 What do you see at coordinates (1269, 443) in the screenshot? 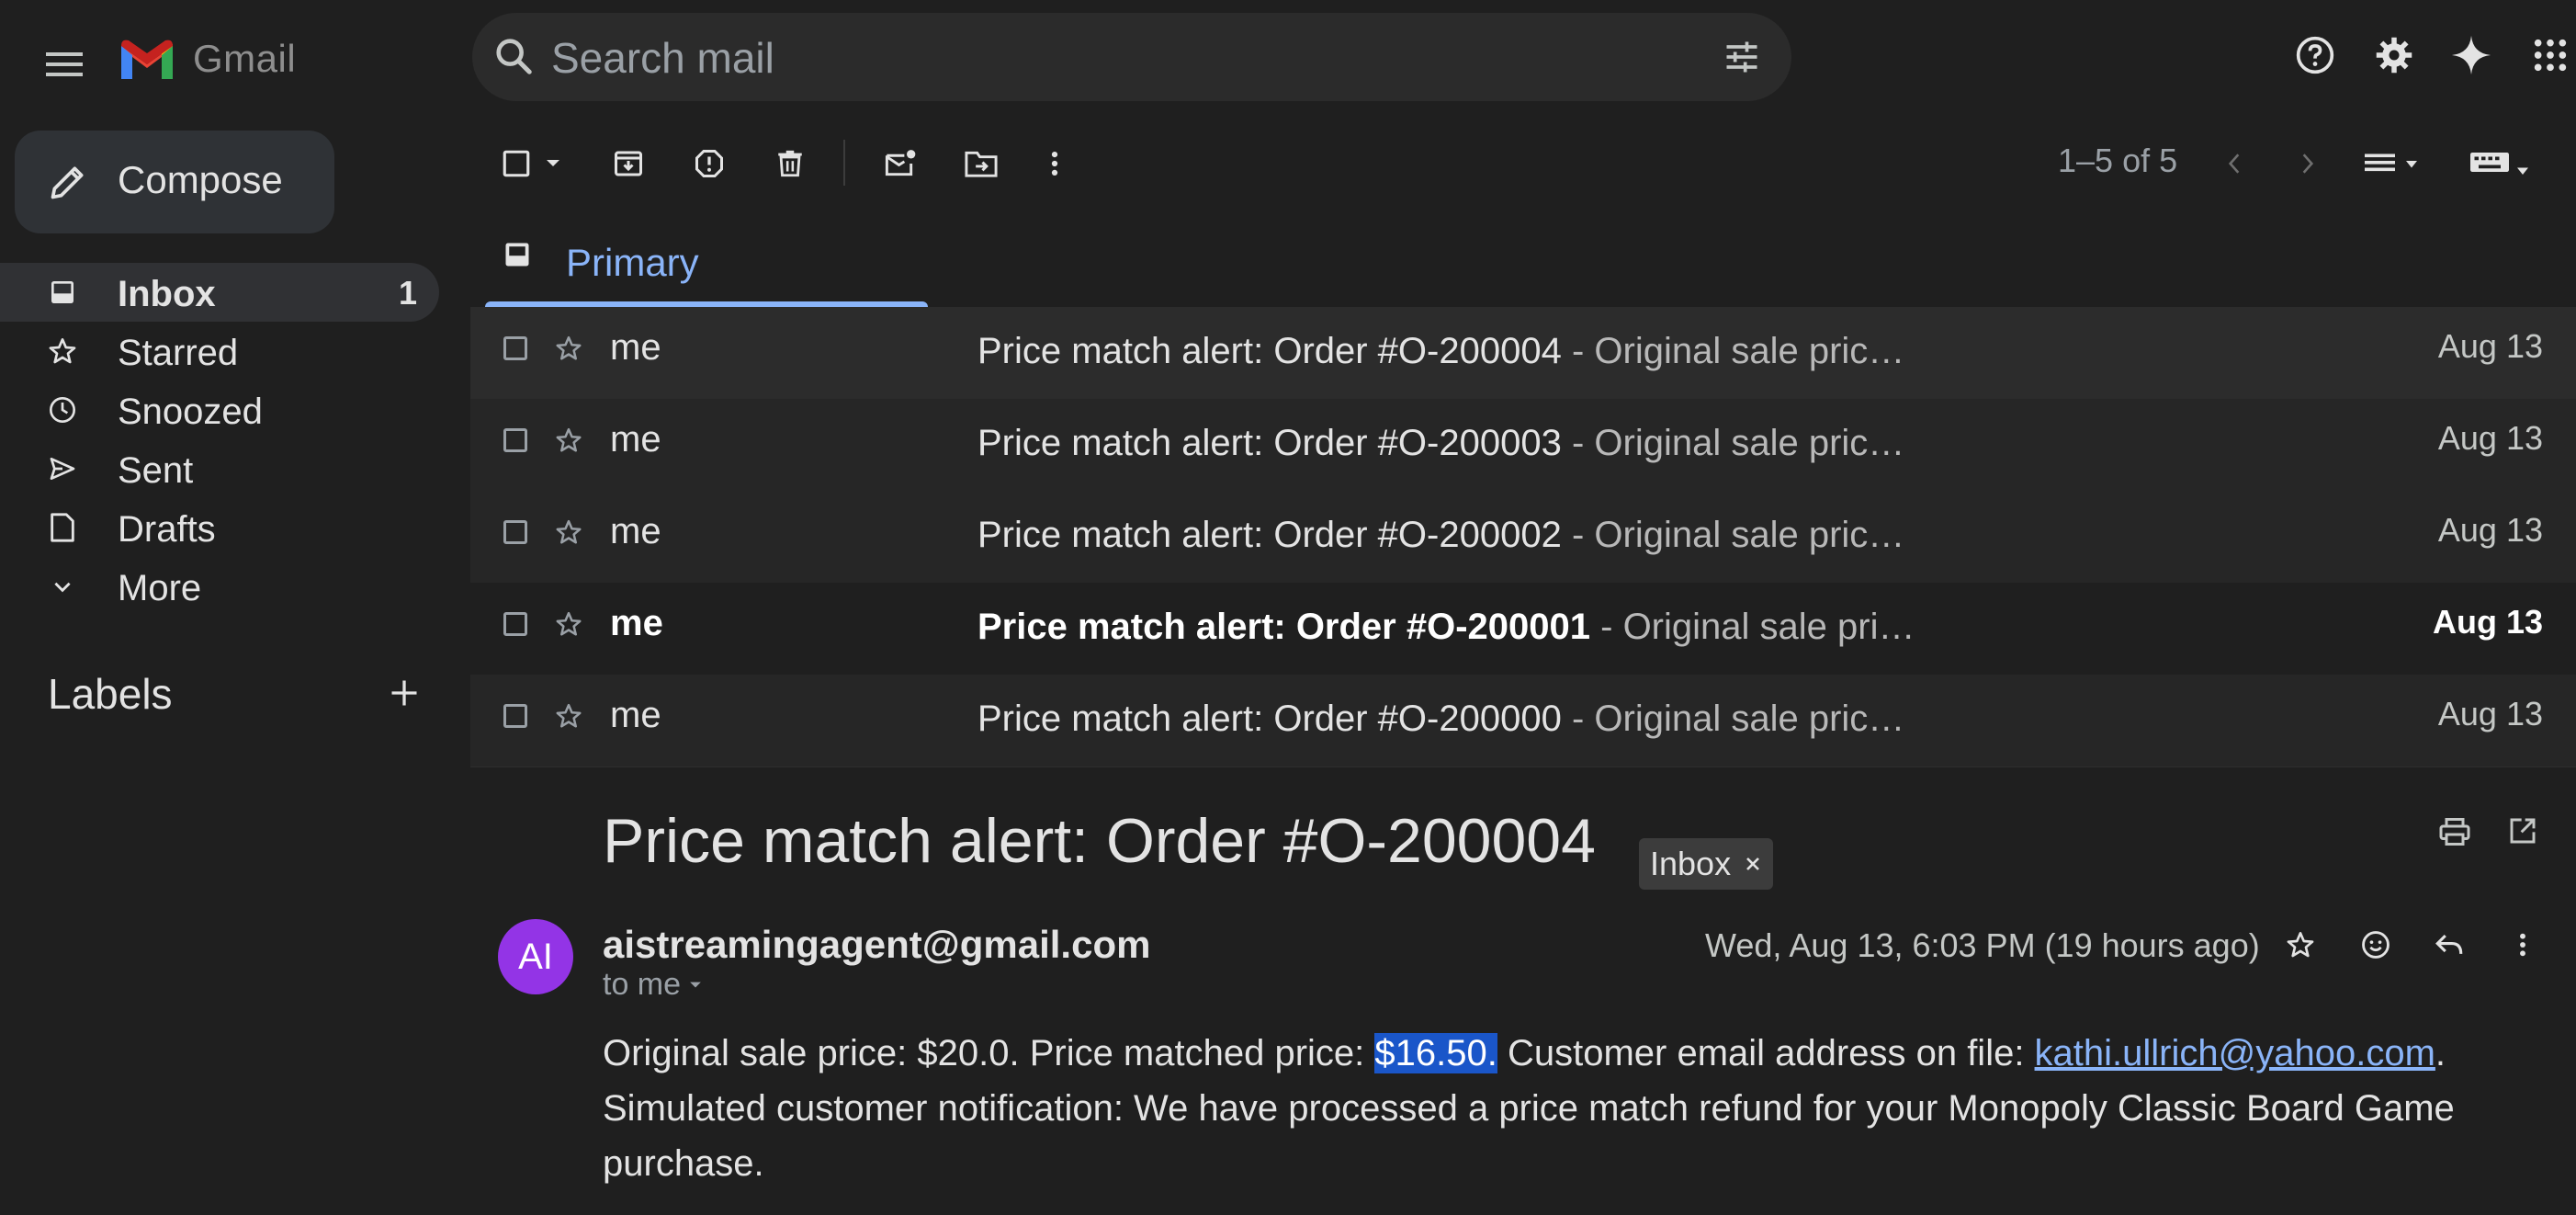
I see `email-subject: Price match alert: Order #O-200003` at bounding box center [1269, 443].